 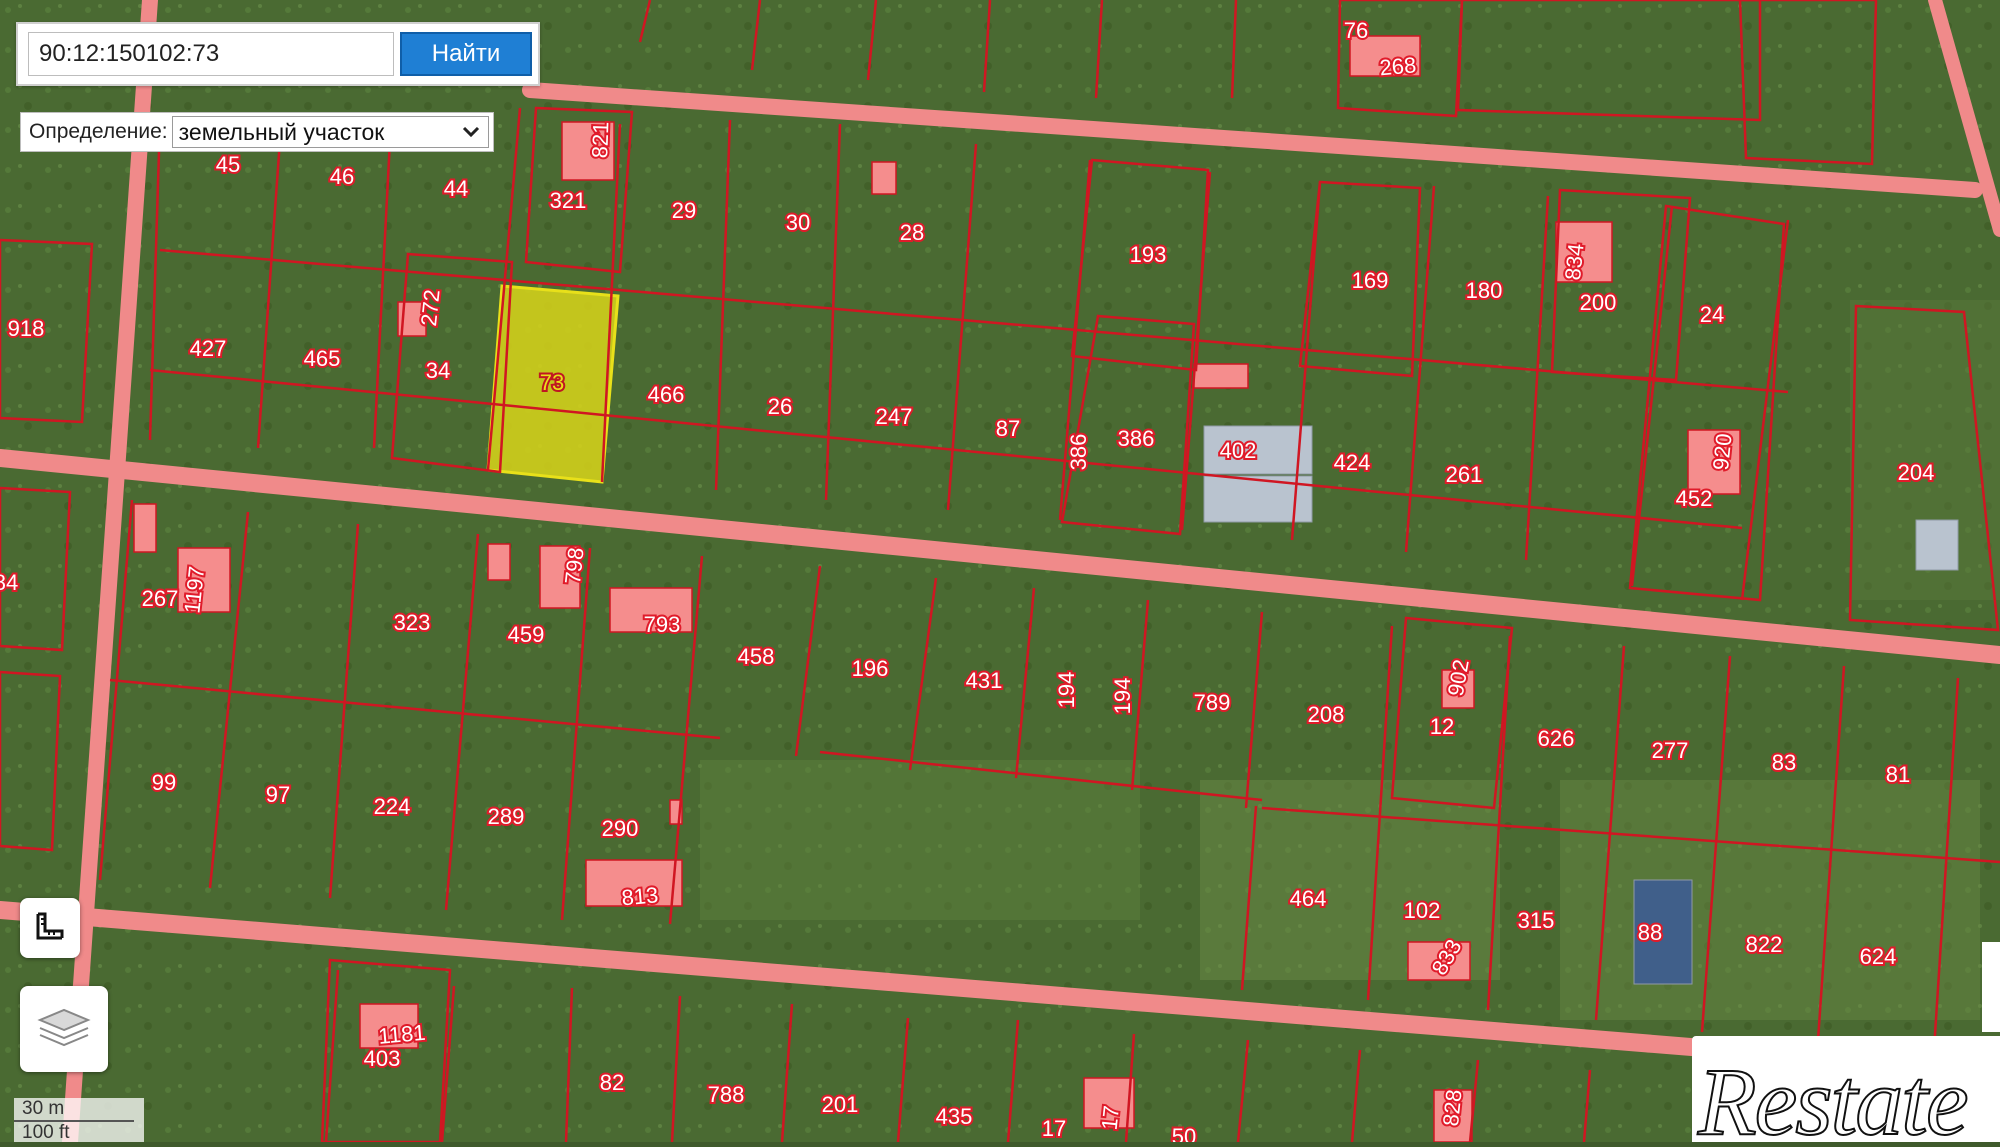 I want to click on parcel-label: 34, so click(x=438, y=370).